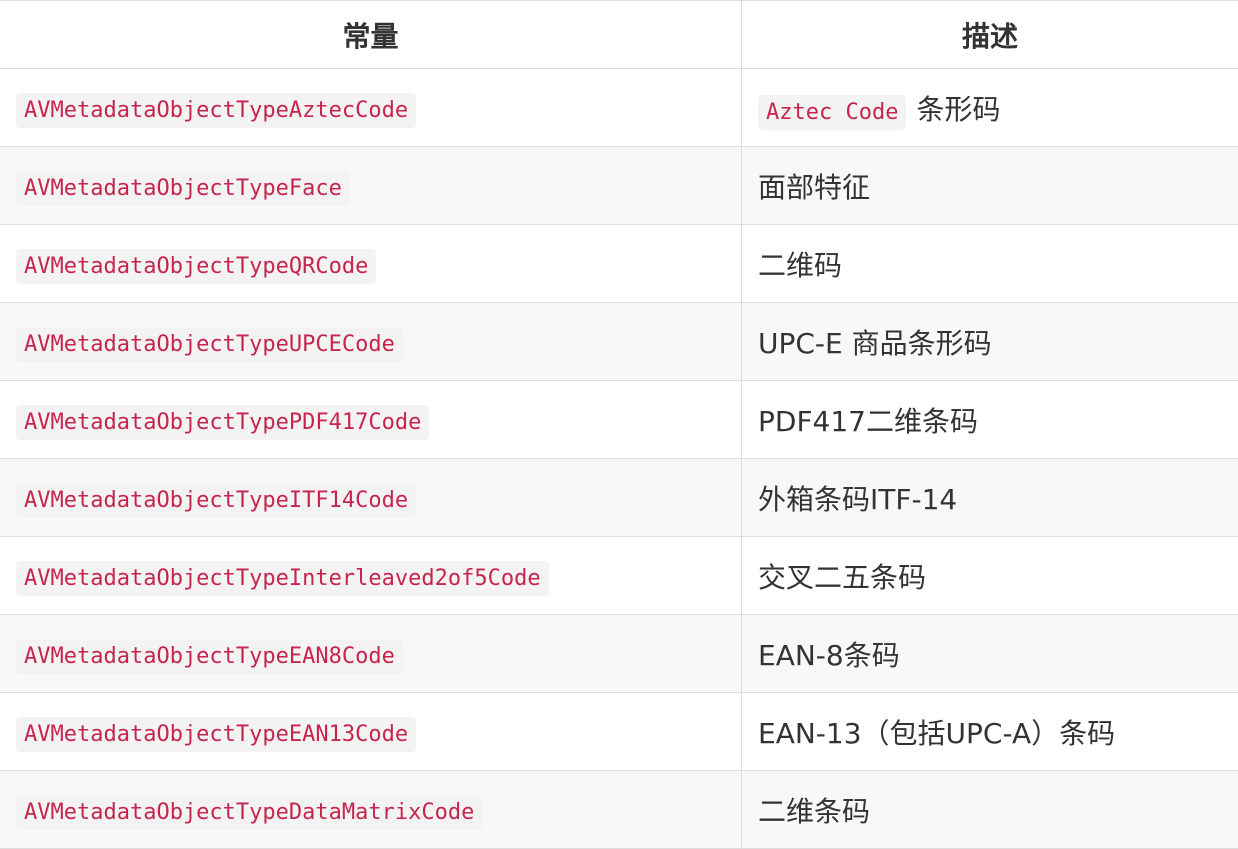  What do you see at coordinates (868, 421) in the screenshot?
I see `description-text: PDF417二维条码` at bounding box center [868, 421].